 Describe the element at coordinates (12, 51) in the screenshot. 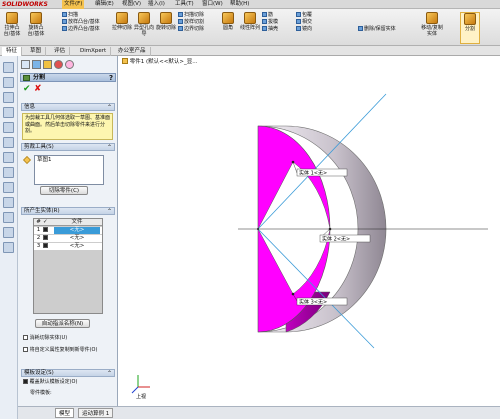

I see `tab-features: 特征` at that location.